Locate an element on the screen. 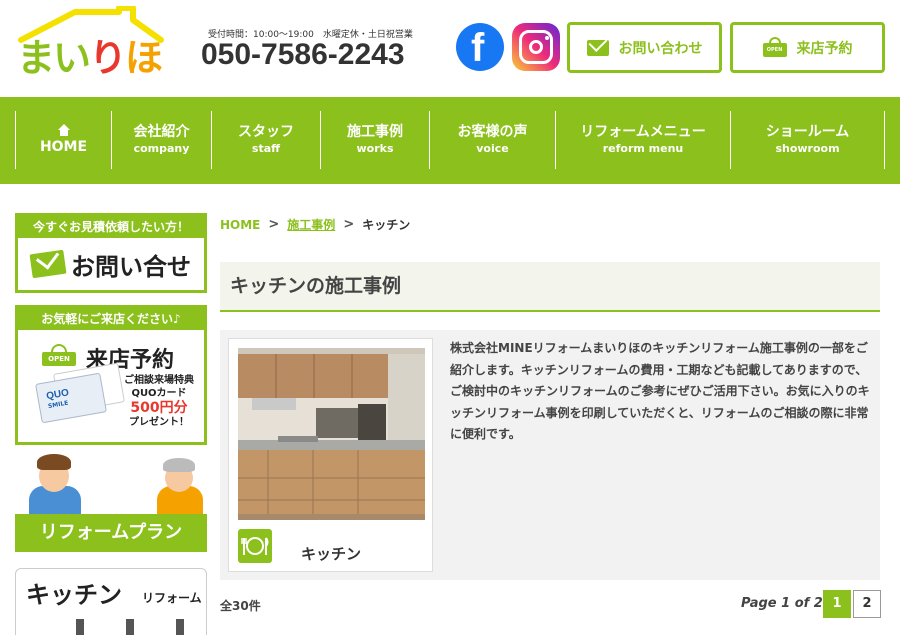  breadcrumb-works: 施工事例 is located at coordinates (311, 224).